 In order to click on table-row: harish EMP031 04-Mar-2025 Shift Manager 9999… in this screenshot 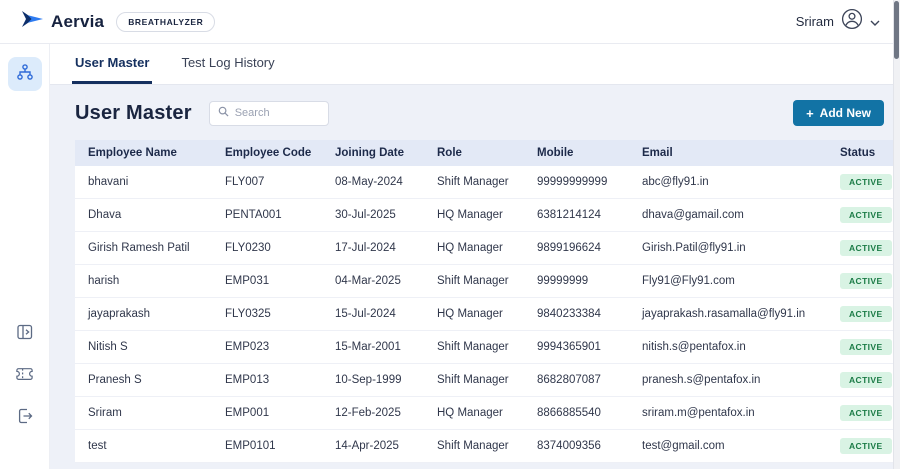, I will do `click(484, 281)`.